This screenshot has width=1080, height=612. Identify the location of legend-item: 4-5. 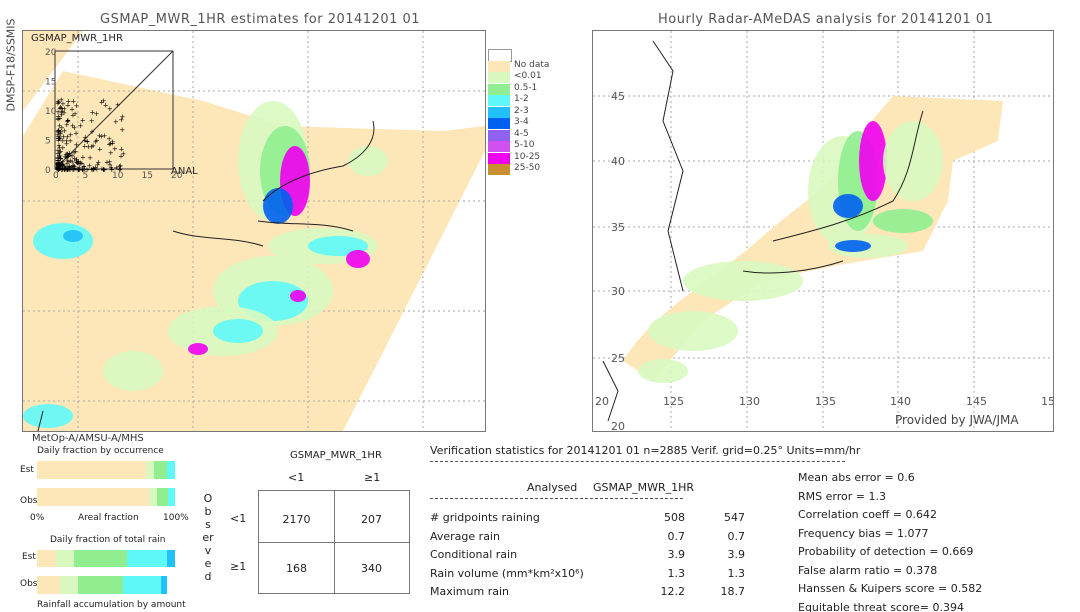
(548, 134).